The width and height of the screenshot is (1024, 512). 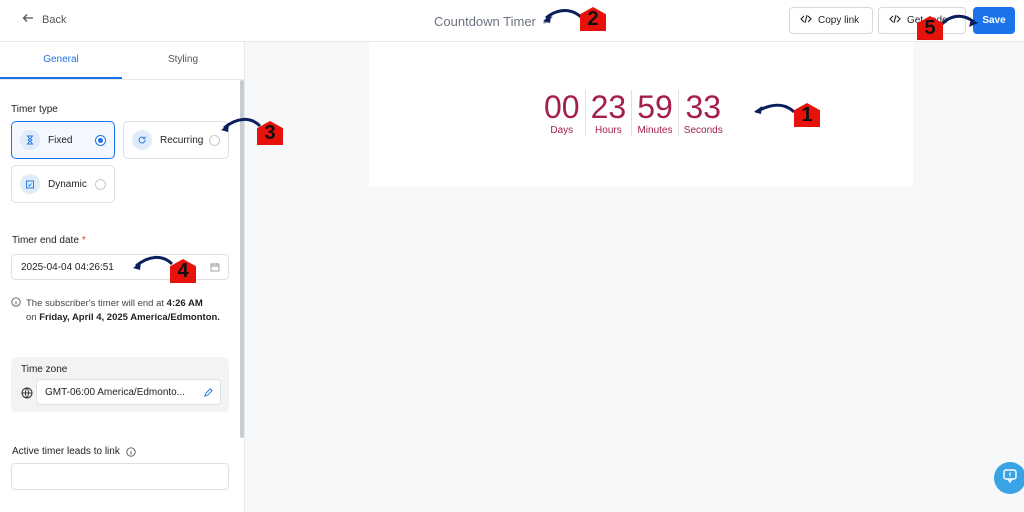 I want to click on link-field-label: Active timer leads to link, so click(x=74, y=451).